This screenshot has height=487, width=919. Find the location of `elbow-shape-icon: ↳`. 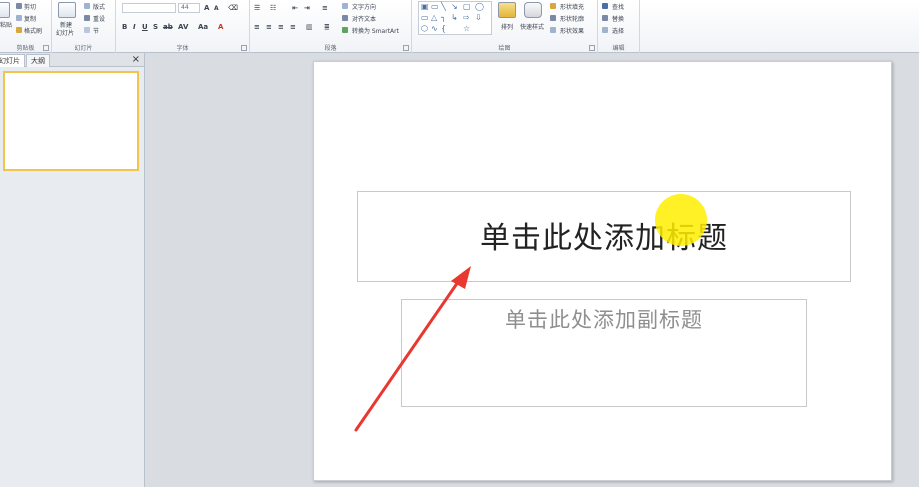

elbow-shape-icon: ↳ is located at coordinates (454, 18).